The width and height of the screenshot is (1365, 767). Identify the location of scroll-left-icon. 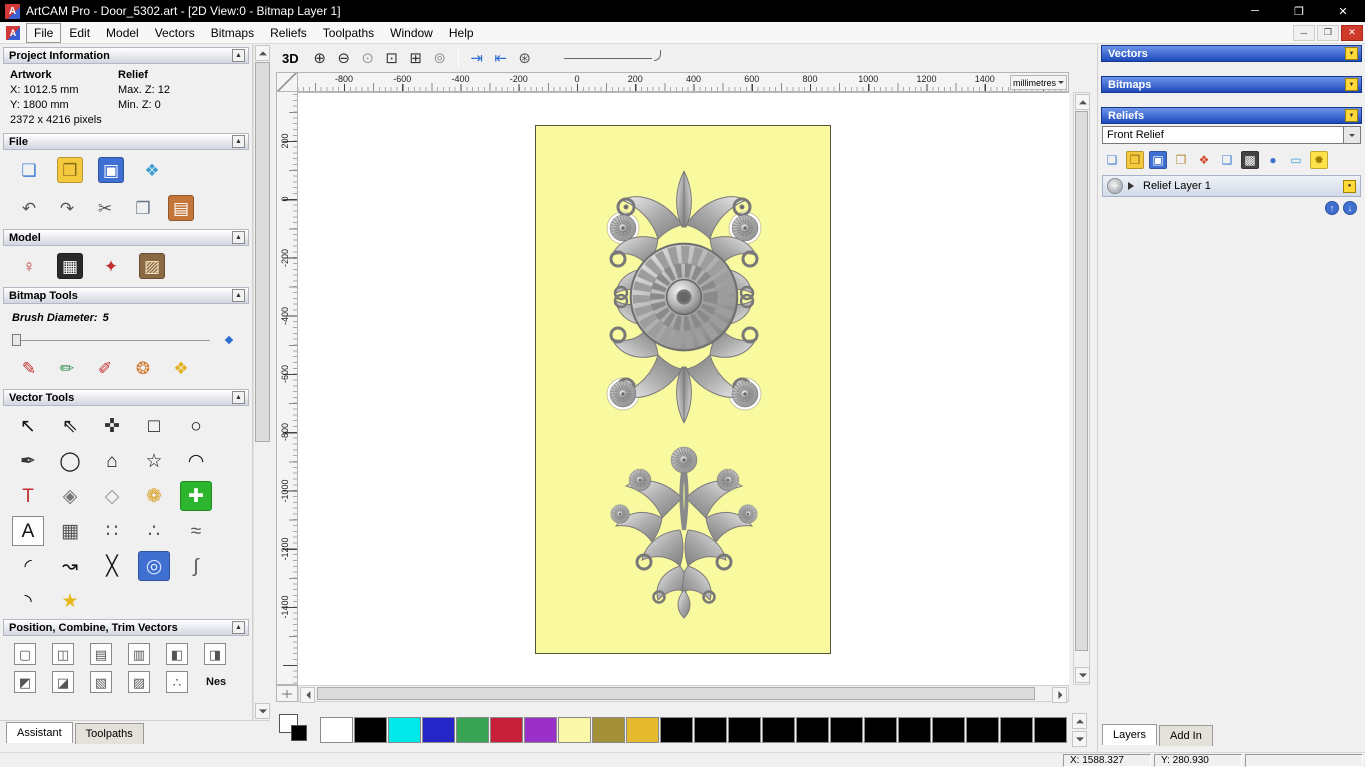
(307, 695).